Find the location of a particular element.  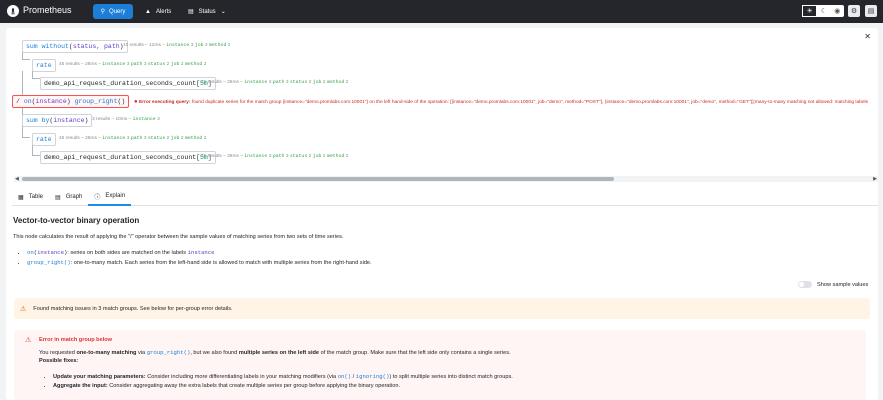

node-labels: status, path is located at coordinates (96, 46).